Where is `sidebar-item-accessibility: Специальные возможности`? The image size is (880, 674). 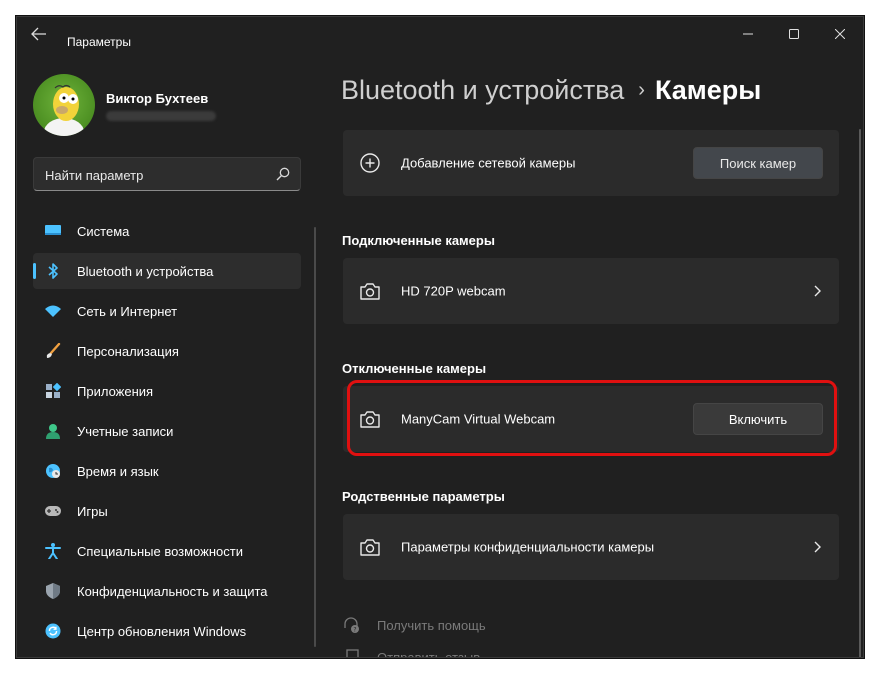
sidebar-item-accessibility: Специальные возможности is located at coordinates (167, 551).